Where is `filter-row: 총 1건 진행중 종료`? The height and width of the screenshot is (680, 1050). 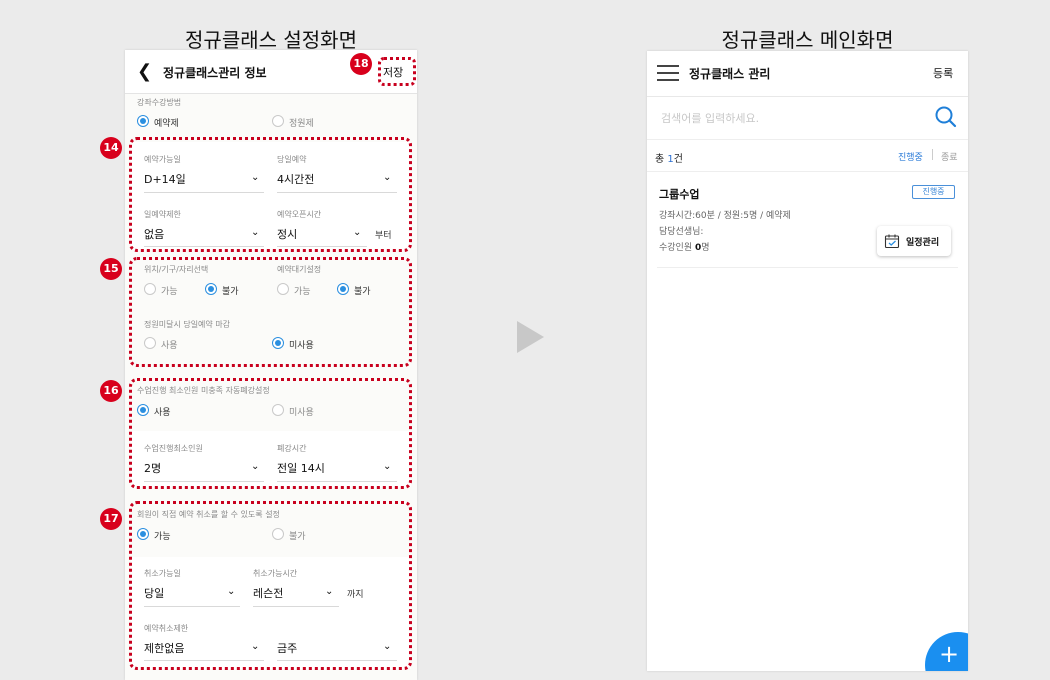
filter-row: 총 1건 진행중 종료 is located at coordinates (807, 155).